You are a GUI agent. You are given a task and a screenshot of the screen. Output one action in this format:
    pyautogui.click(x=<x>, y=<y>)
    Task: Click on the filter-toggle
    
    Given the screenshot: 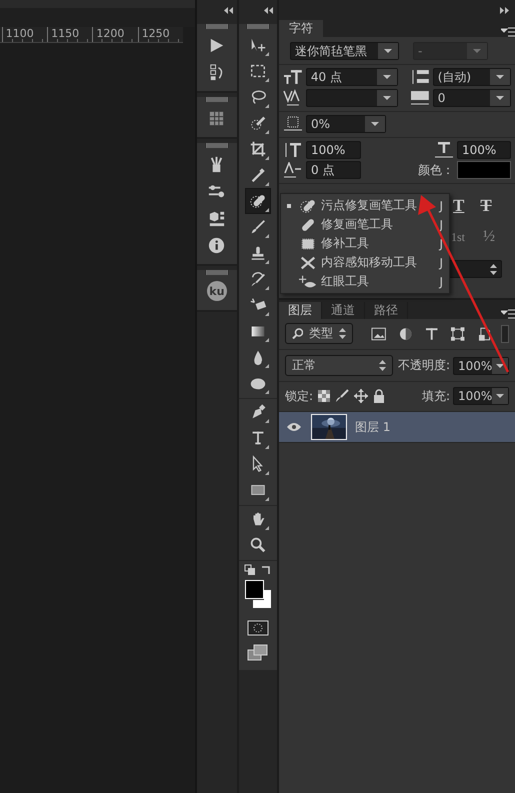 What is the action you would take?
    pyautogui.click(x=505, y=333)
    